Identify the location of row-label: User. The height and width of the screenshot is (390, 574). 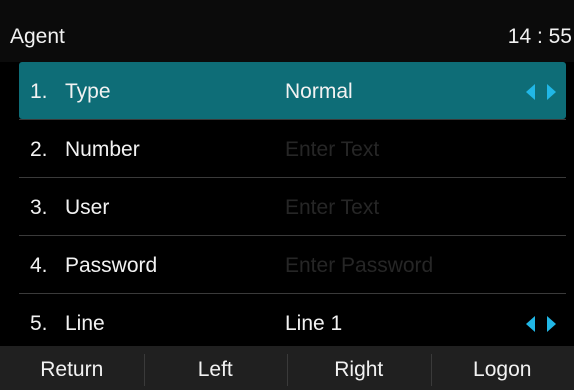
(87, 207).